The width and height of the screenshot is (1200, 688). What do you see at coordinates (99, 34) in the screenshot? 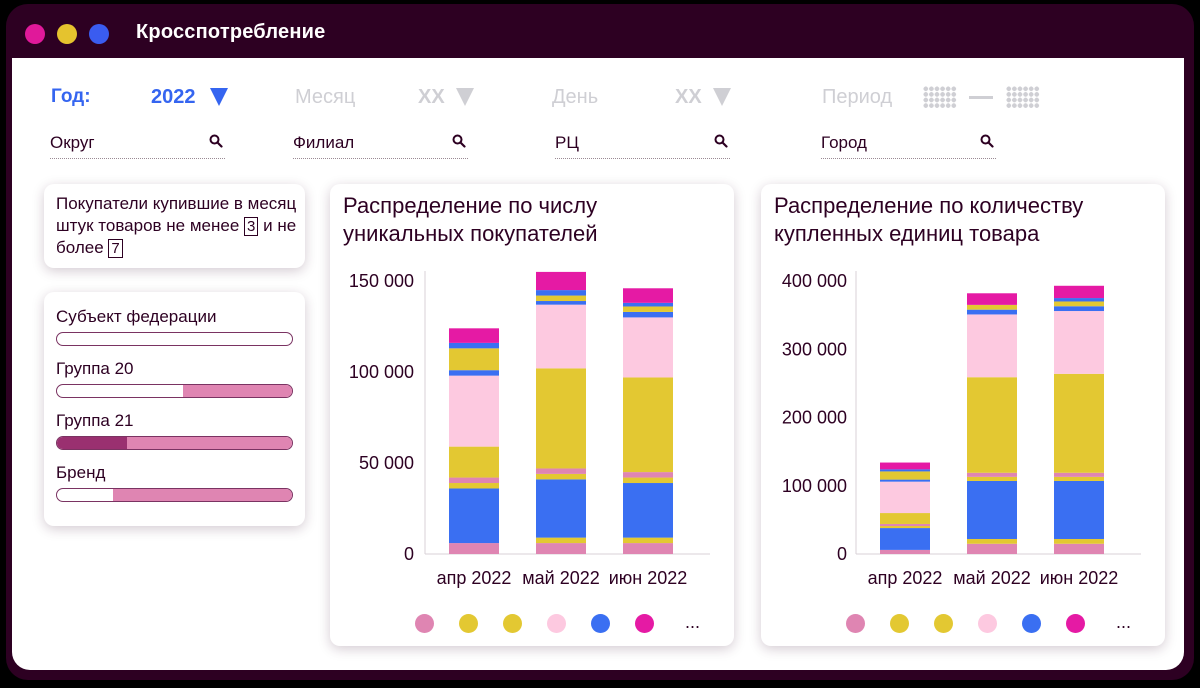
I see `maximize-window-button` at bounding box center [99, 34].